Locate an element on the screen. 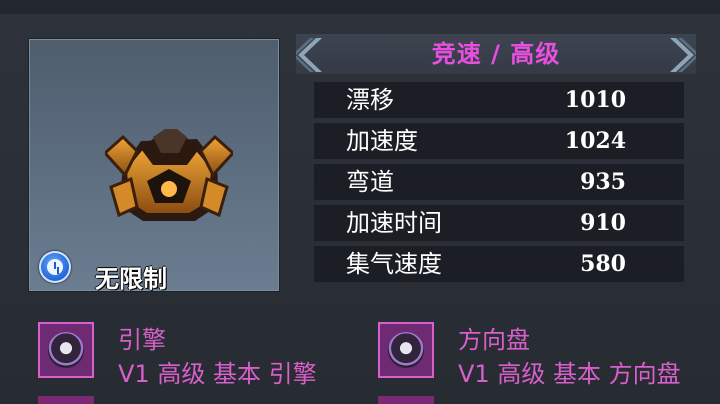  stat-row: 集气速度 580 is located at coordinates (499, 264).